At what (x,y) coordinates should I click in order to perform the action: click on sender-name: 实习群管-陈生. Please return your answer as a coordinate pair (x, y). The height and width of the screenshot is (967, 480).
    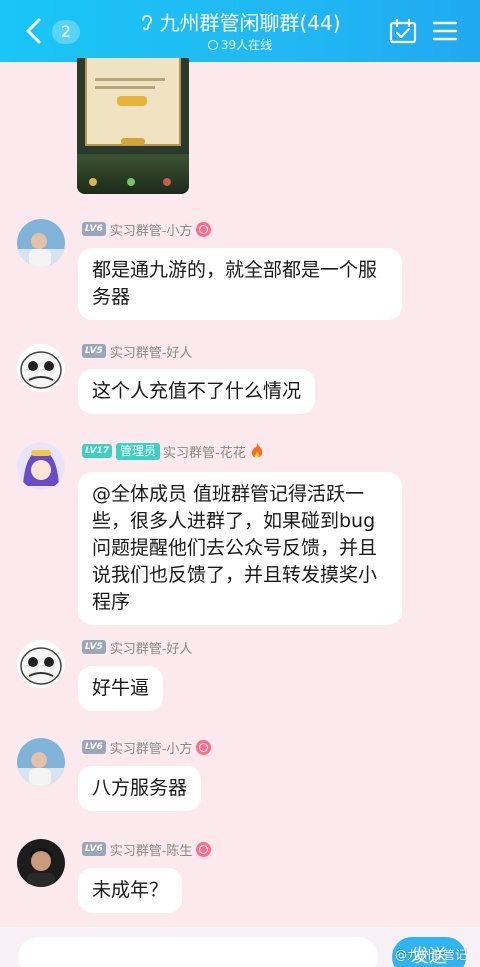
    Looking at the image, I should click on (151, 849).